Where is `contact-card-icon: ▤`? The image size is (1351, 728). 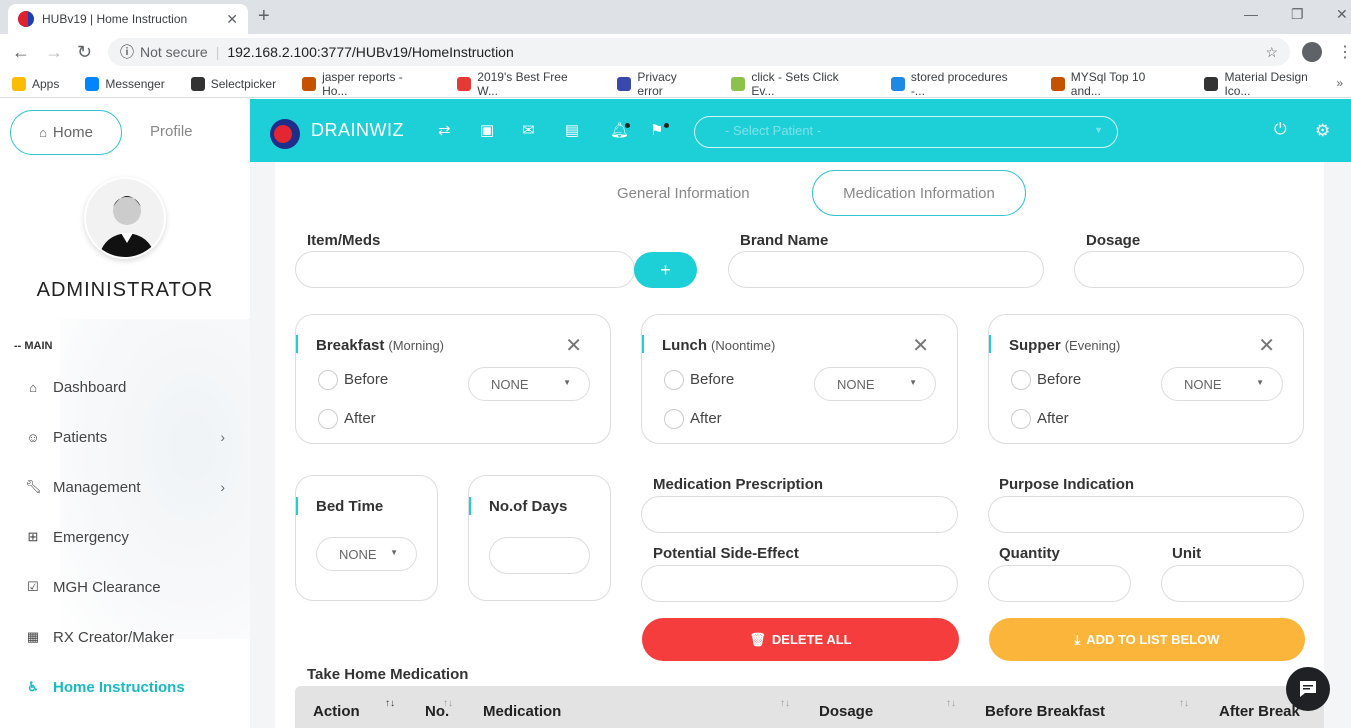
contact-card-icon: ▤ is located at coordinates (572, 130).